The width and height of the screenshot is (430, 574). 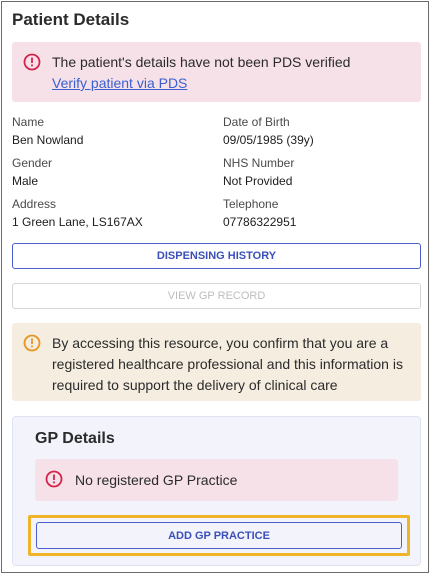 What do you see at coordinates (259, 163) in the screenshot?
I see `nhs-number-label: NHS Number` at bounding box center [259, 163].